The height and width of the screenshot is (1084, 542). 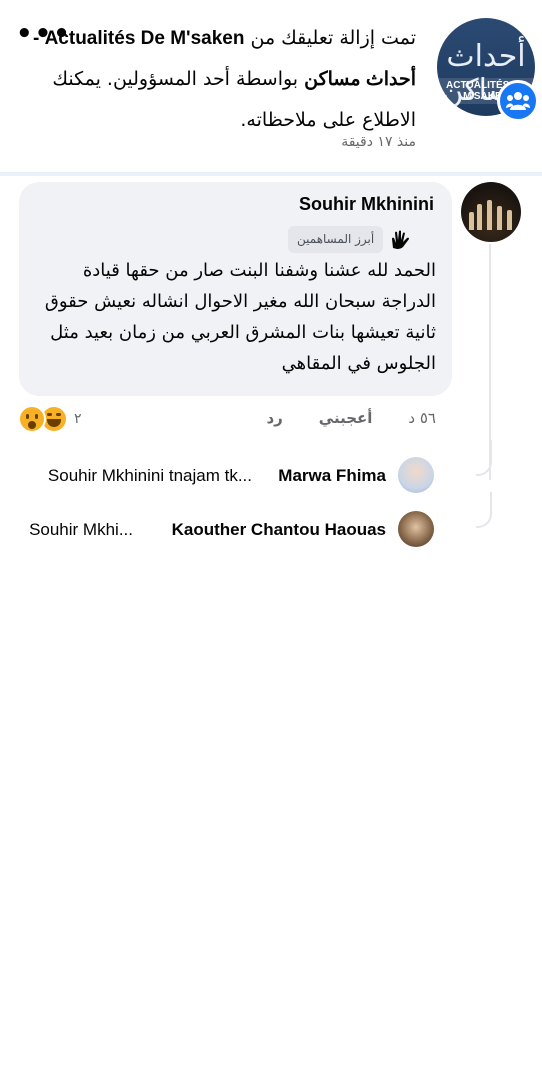 I want to click on comment-author-avatar, so click(x=491, y=212).